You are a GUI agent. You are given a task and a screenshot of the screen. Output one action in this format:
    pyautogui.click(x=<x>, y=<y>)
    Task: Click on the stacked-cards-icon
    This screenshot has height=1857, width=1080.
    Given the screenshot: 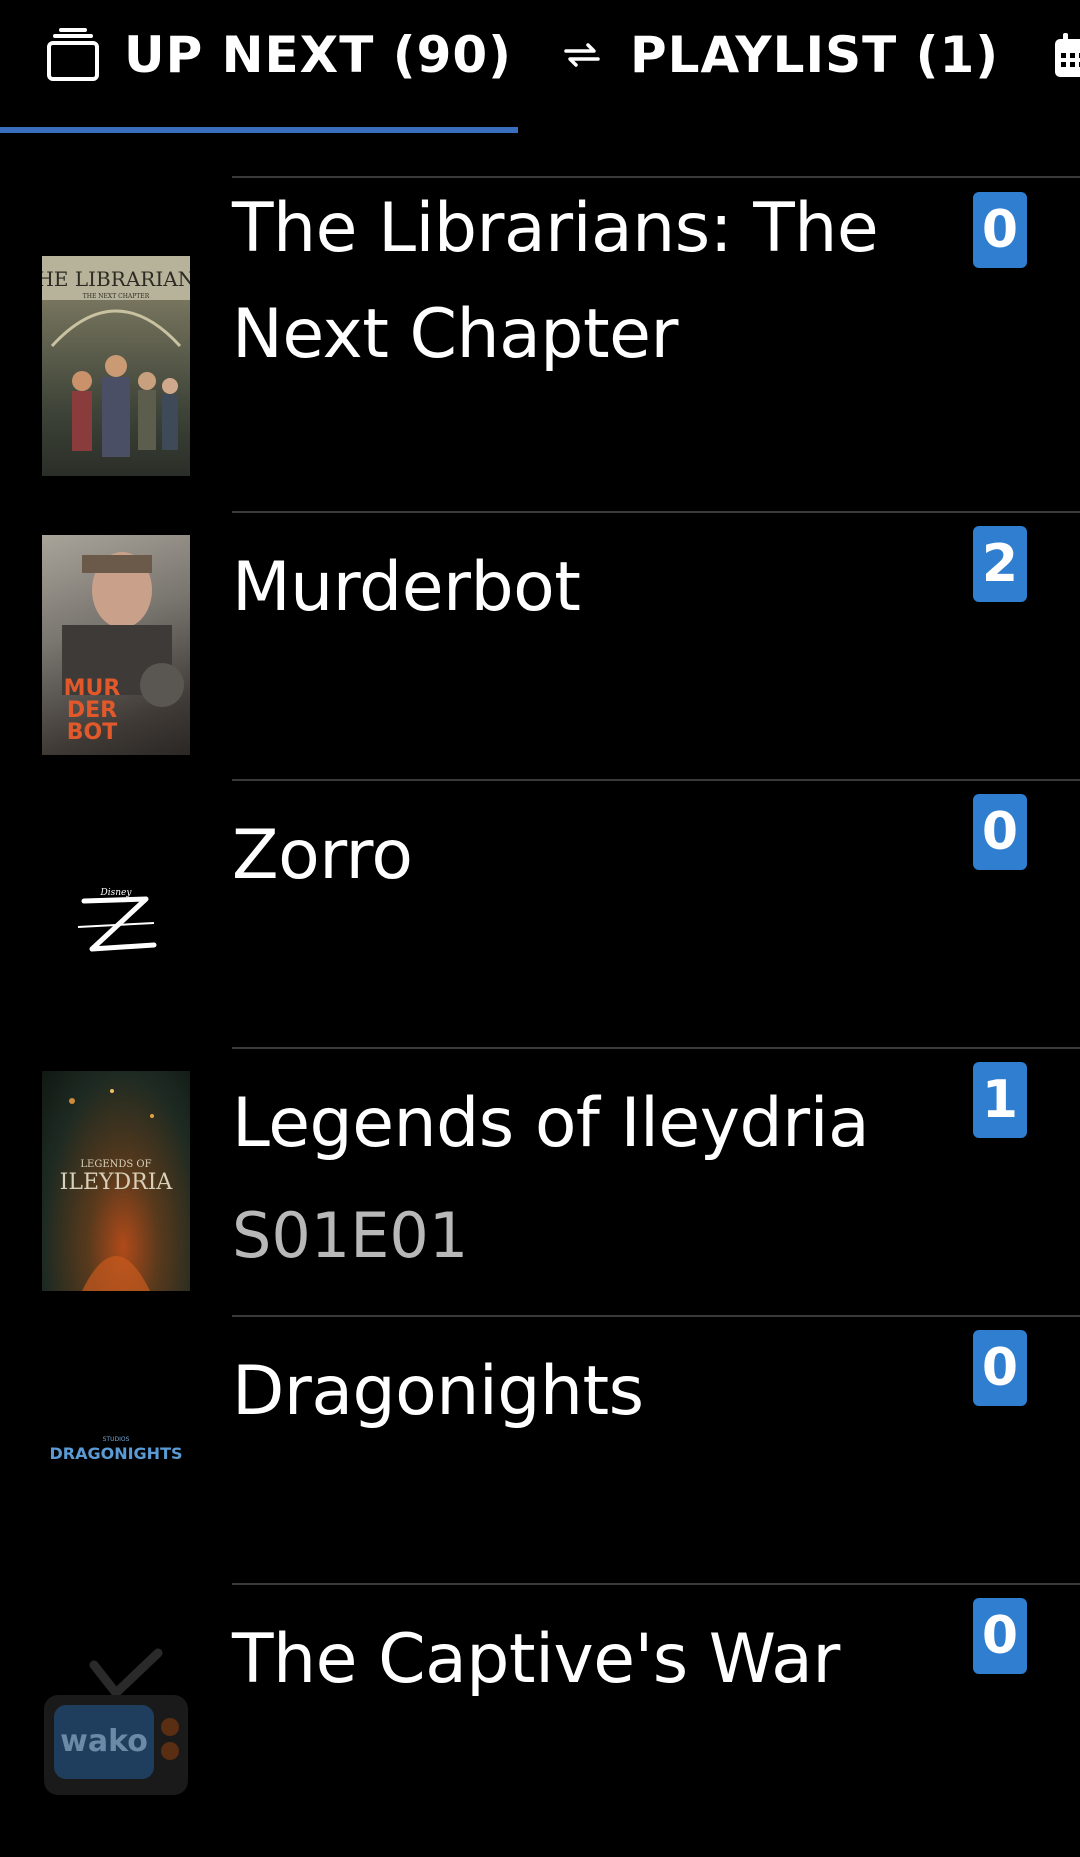 What is the action you would take?
    pyautogui.click(x=74, y=55)
    